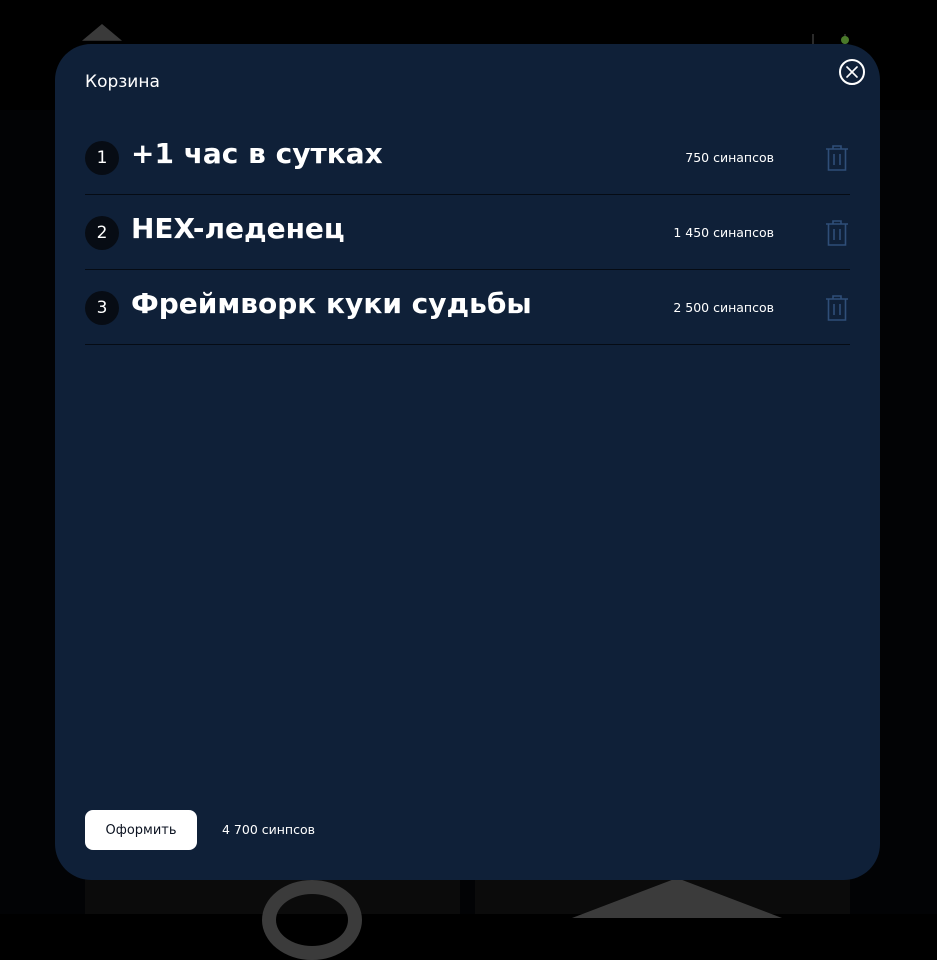  What do you see at coordinates (729, 157) in the screenshot?
I see `item-price: 750 синапсов` at bounding box center [729, 157].